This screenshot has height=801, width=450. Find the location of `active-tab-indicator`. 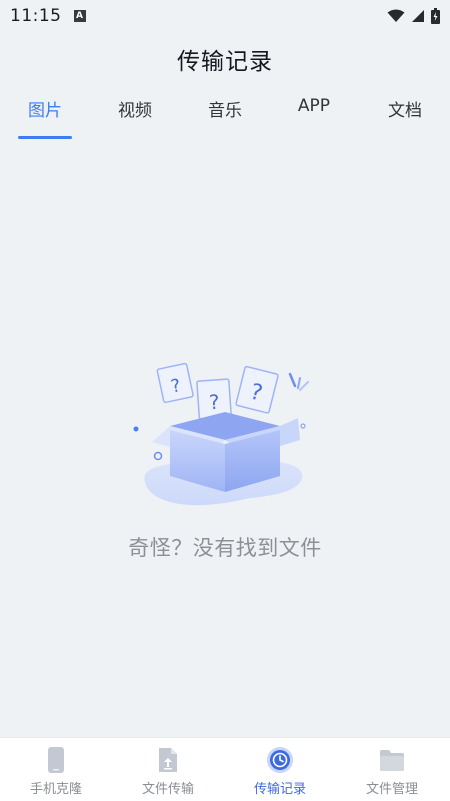

active-tab-indicator is located at coordinates (45, 137).